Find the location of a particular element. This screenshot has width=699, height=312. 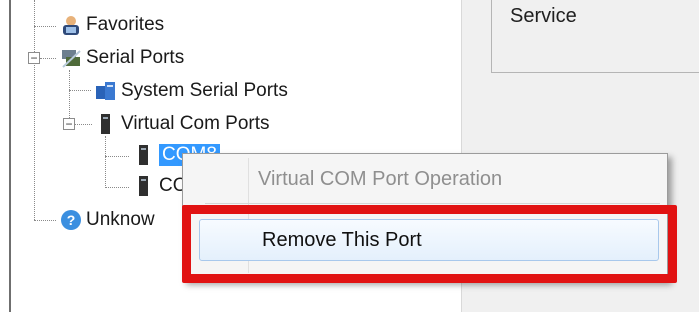

tree-item-virtual-com-ports: Virtual Com Ports is located at coordinates (182, 124).